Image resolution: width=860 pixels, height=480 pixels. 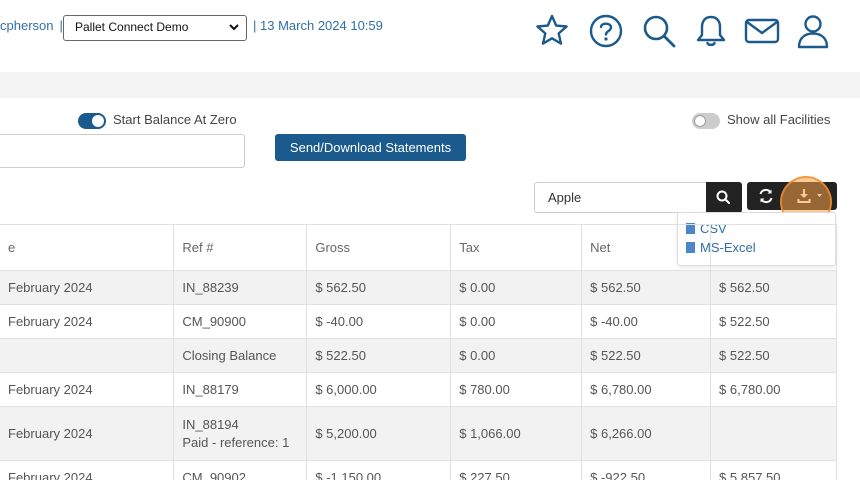 What do you see at coordinates (773, 247) in the screenshot?
I see `column-header-balance` at bounding box center [773, 247].